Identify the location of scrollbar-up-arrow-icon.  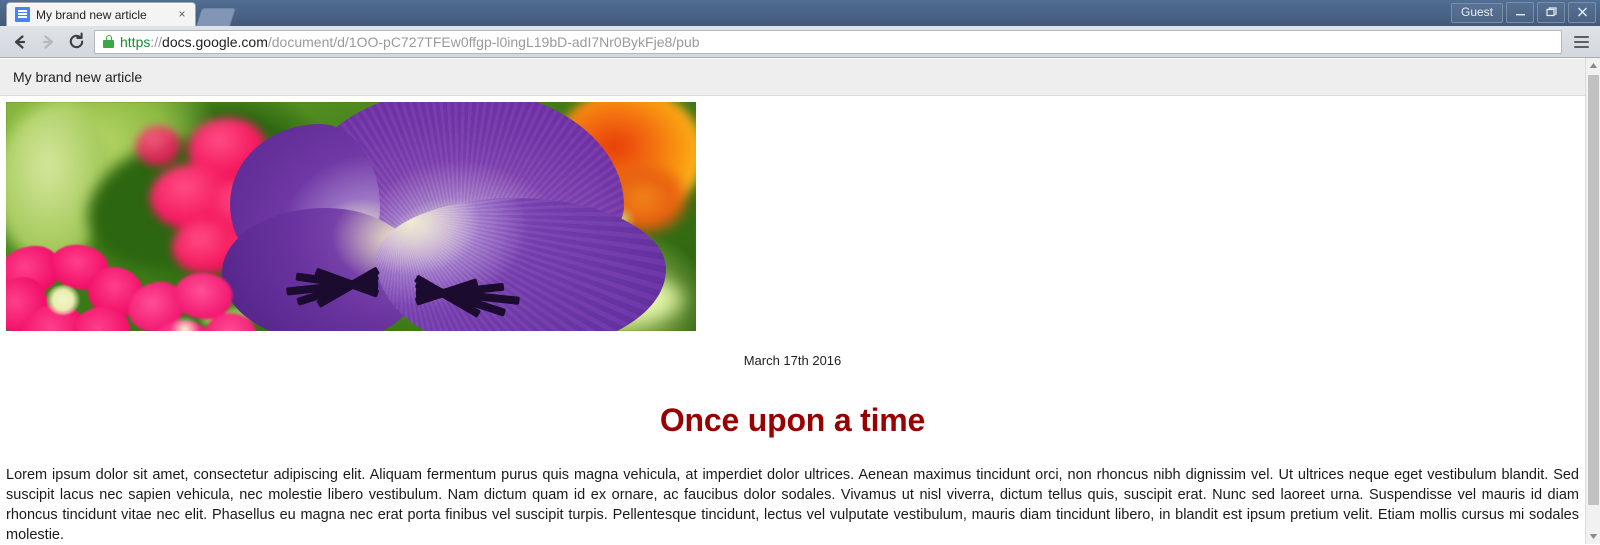
(1593, 65).